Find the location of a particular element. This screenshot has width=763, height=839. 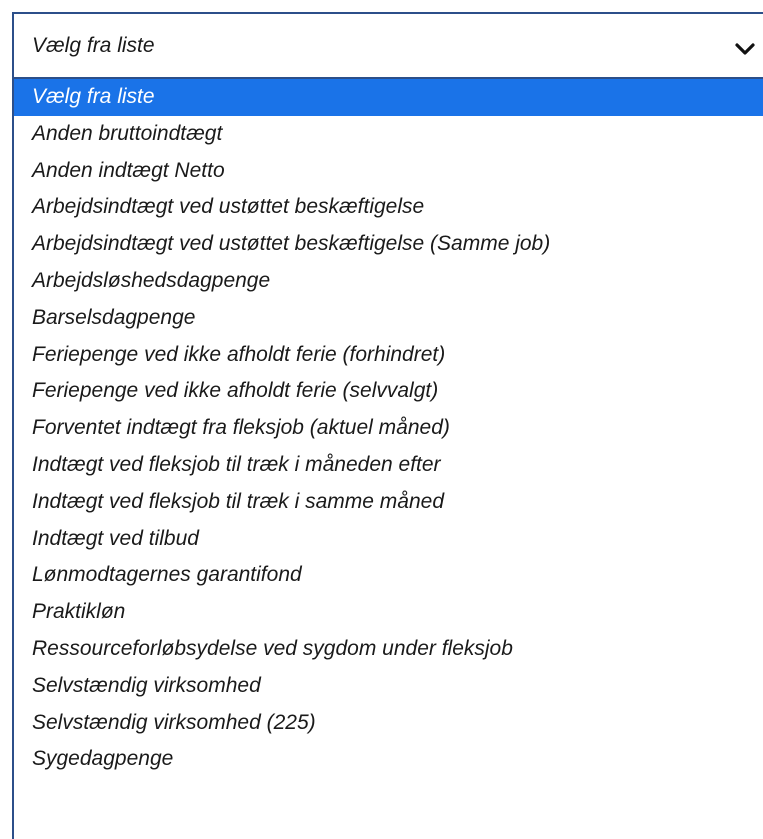

dropdown-option: Indtægt ved tilbud is located at coordinates (388, 539).